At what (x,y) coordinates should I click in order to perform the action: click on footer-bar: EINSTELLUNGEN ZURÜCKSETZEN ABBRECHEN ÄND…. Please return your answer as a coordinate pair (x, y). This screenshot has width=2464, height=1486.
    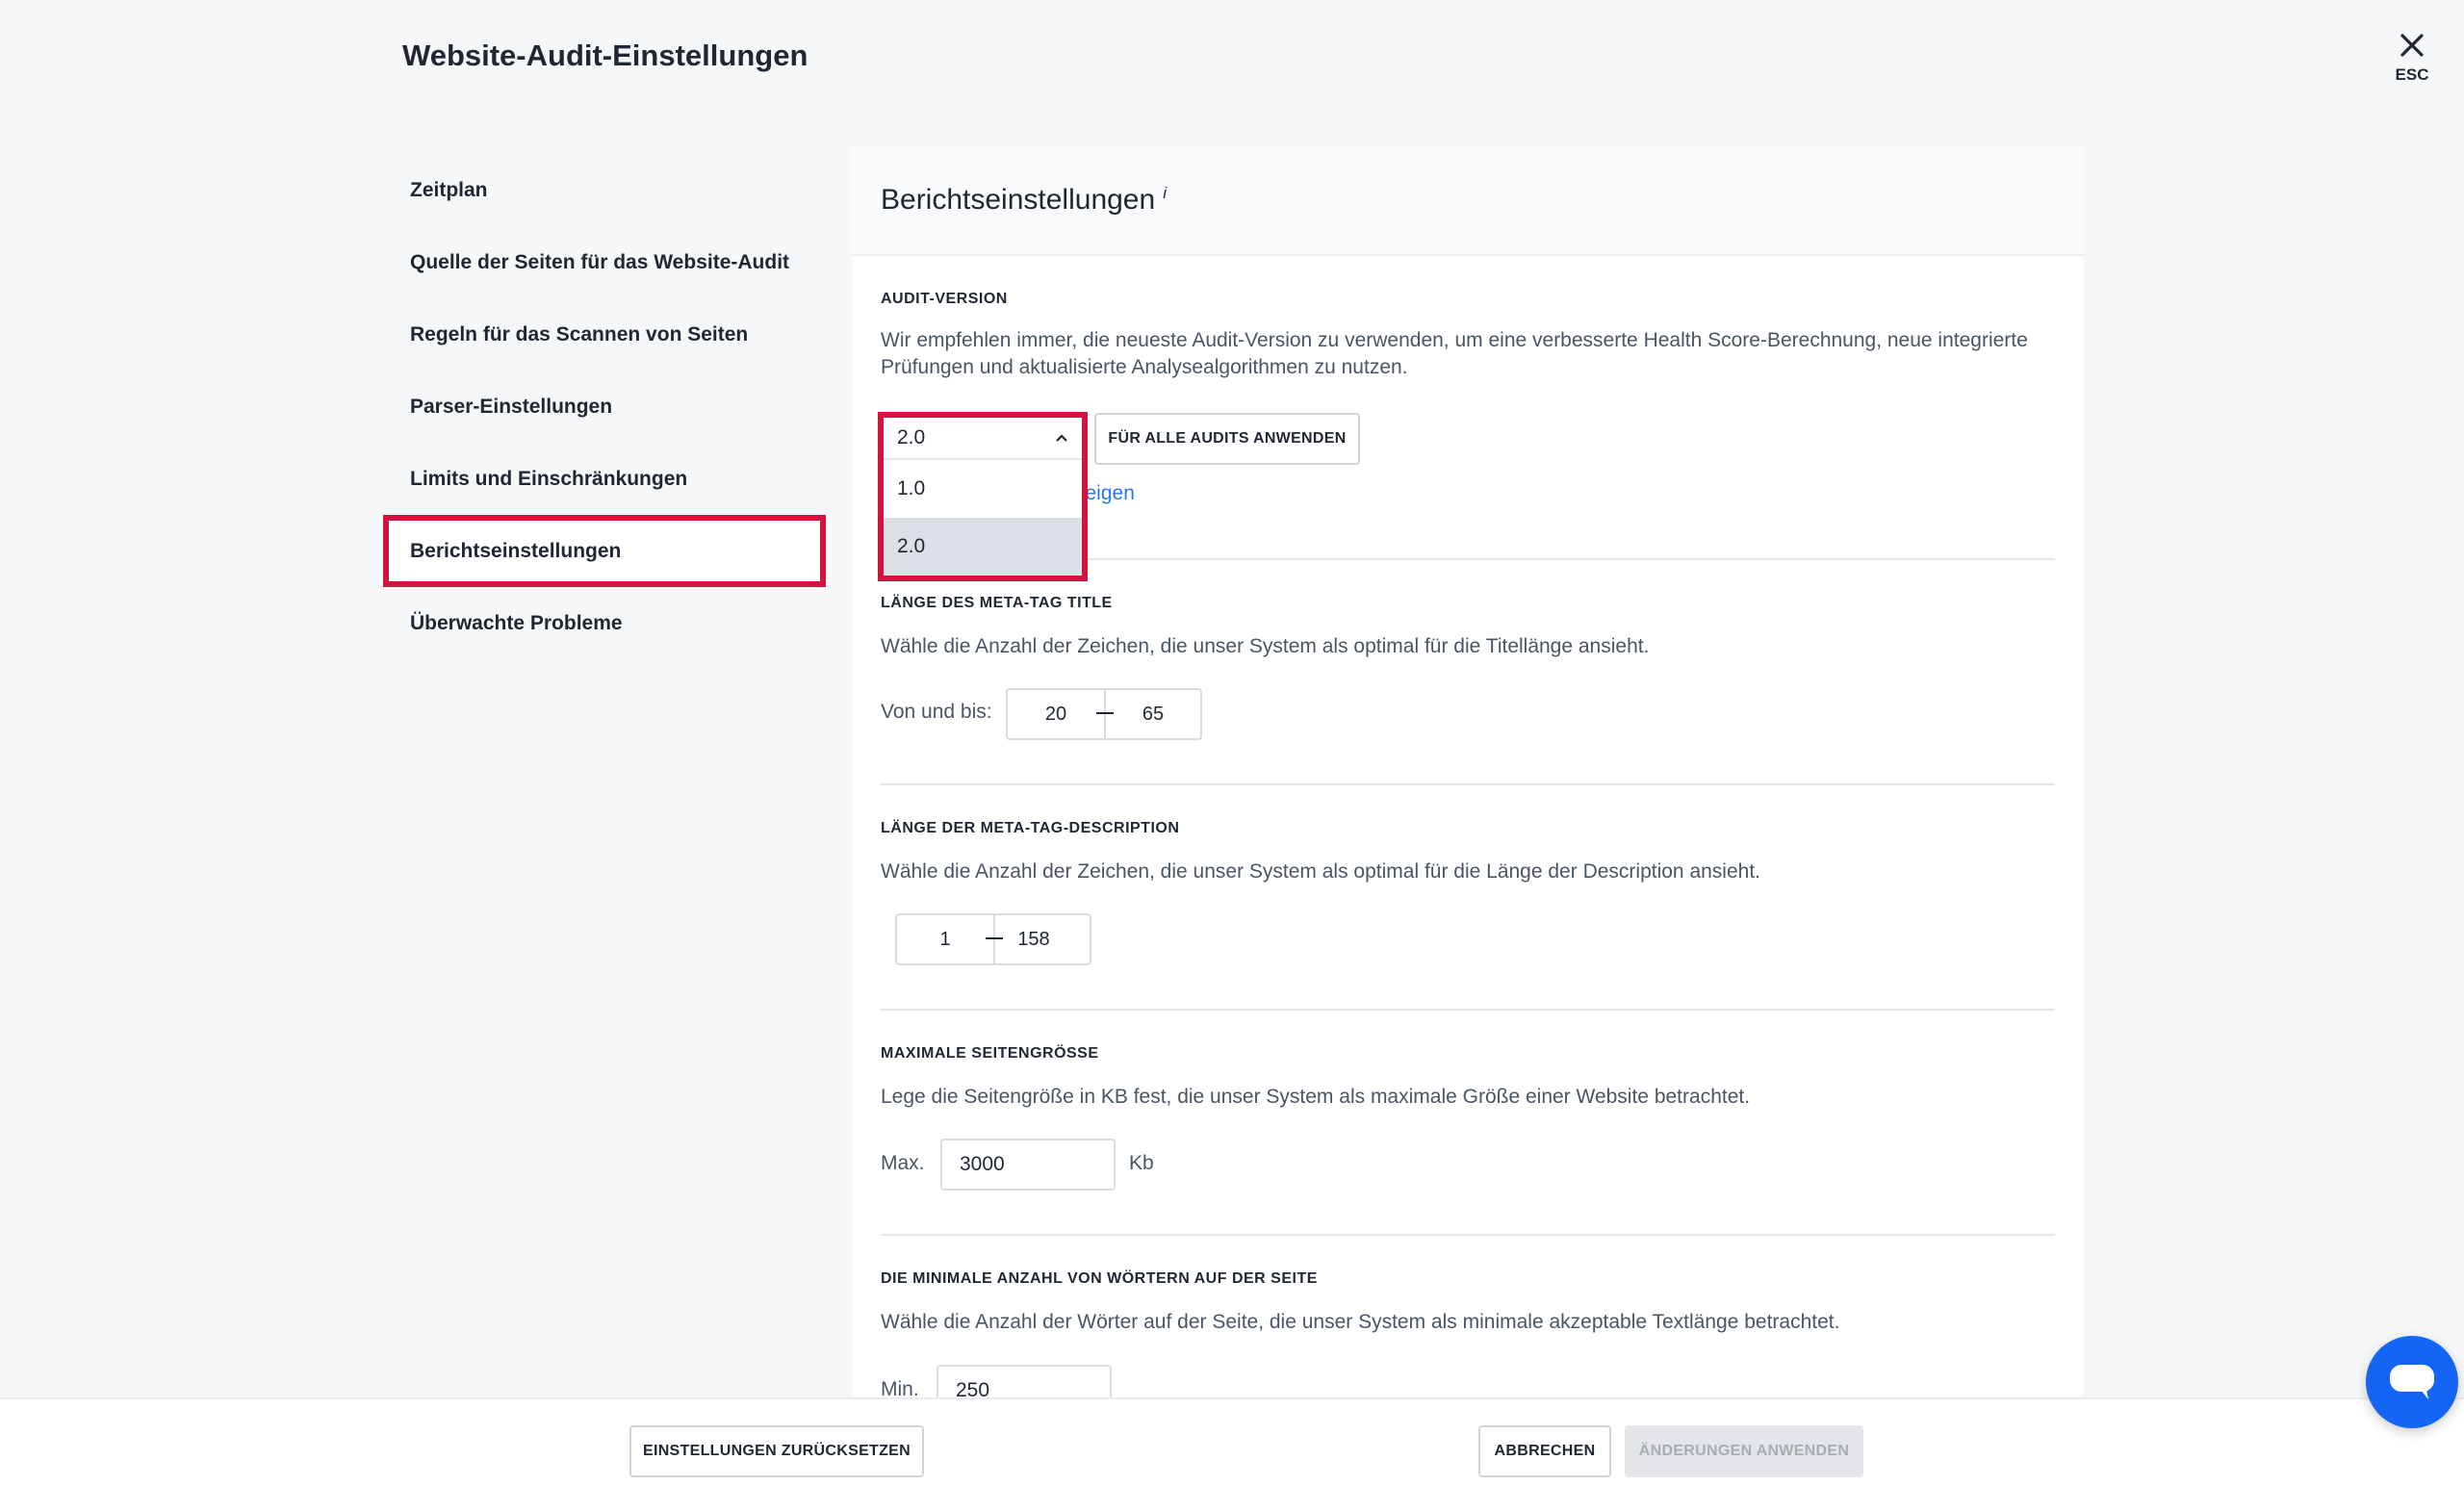
    Looking at the image, I should click on (1232, 1442).